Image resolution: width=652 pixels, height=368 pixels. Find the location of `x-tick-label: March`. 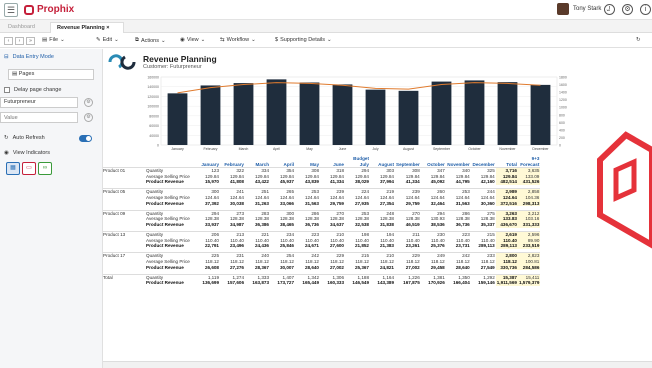

x-tick-label: March is located at coordinates (244, 149).